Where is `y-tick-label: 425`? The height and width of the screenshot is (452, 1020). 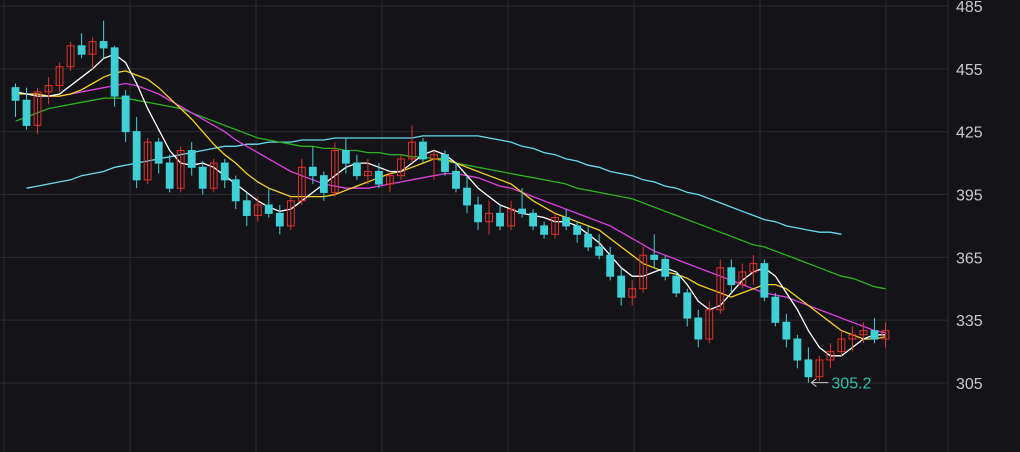 y-tick-label: 425 is located at coordinates (969, 133).